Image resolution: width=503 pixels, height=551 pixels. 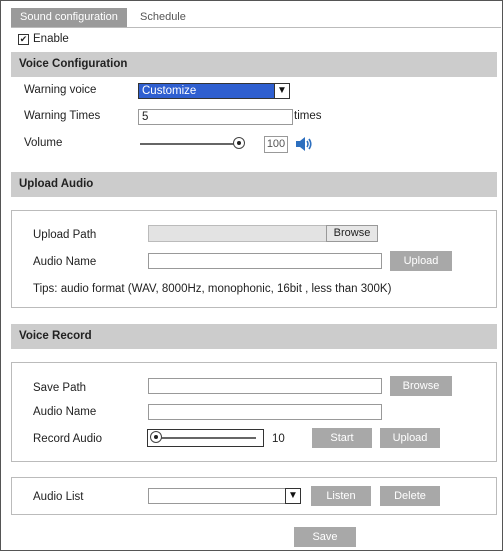 What do you see at coordinates (325, 537) in the screenshot?
I see `save-button: Save` at bounding box center [325, 537].